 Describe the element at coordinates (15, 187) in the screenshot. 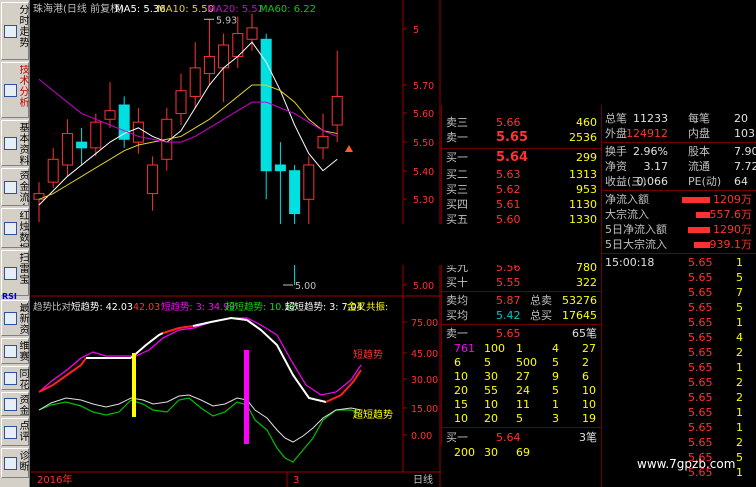

I see `toolbar-money-flow: 资金流向` at that location.